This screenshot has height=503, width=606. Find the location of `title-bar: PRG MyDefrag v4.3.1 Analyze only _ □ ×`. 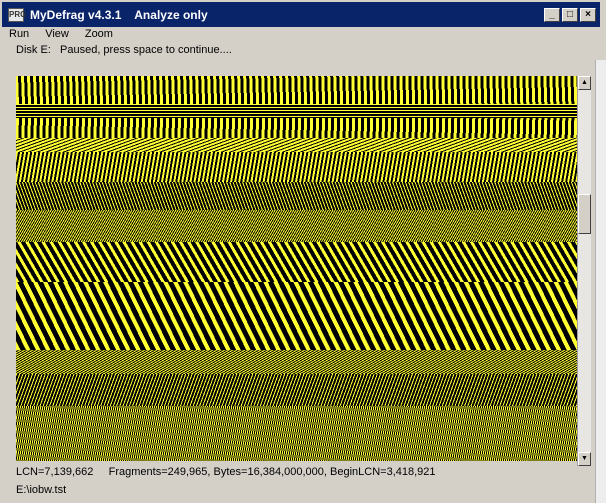

title-bar: PRG MyDefrag v4.3.1 Analyze only _ □ × is located at coordinates (301, 14).